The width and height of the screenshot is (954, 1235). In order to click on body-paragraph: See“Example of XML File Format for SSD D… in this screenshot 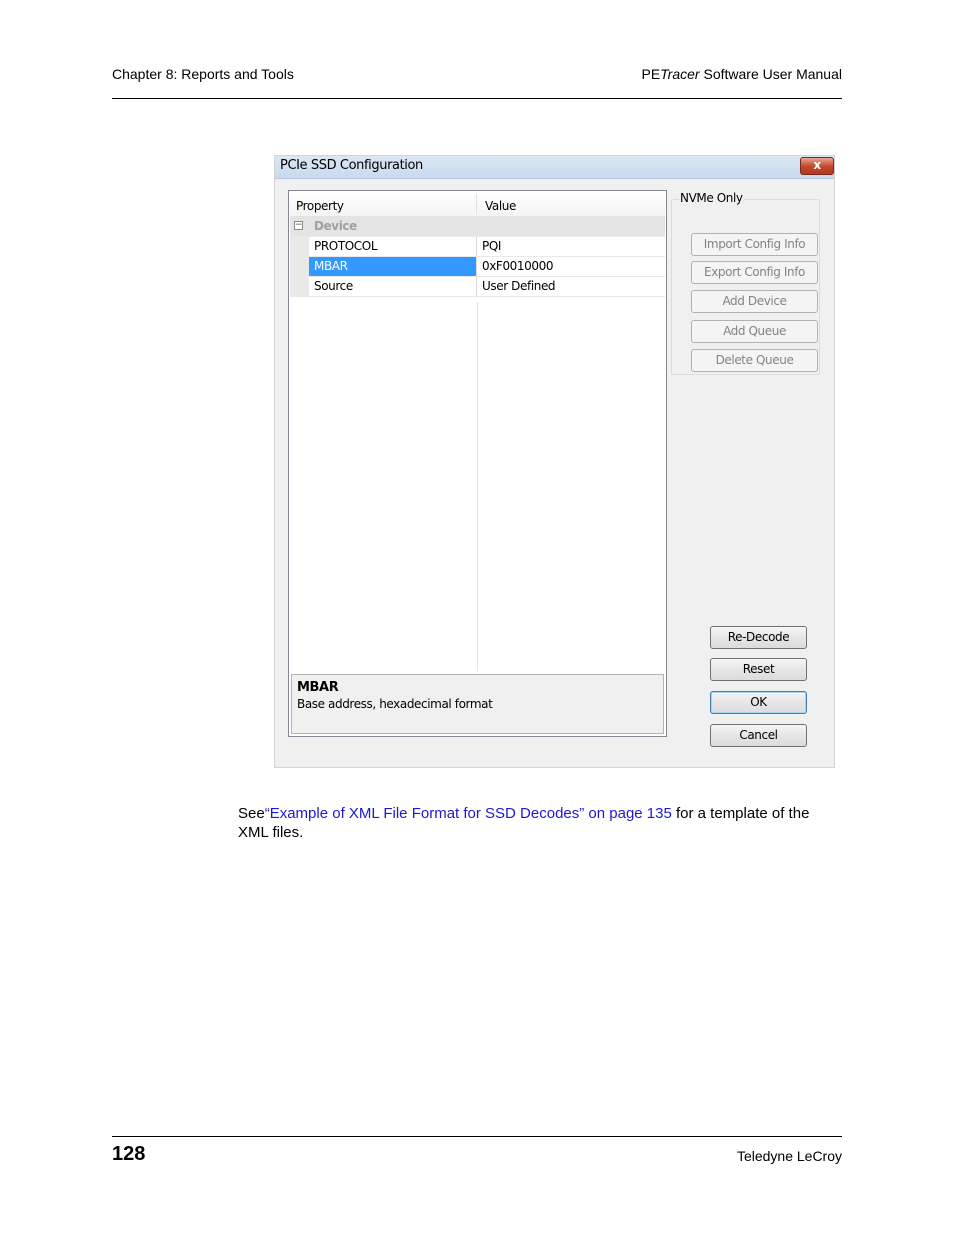, I will do `click(540, 823)`.